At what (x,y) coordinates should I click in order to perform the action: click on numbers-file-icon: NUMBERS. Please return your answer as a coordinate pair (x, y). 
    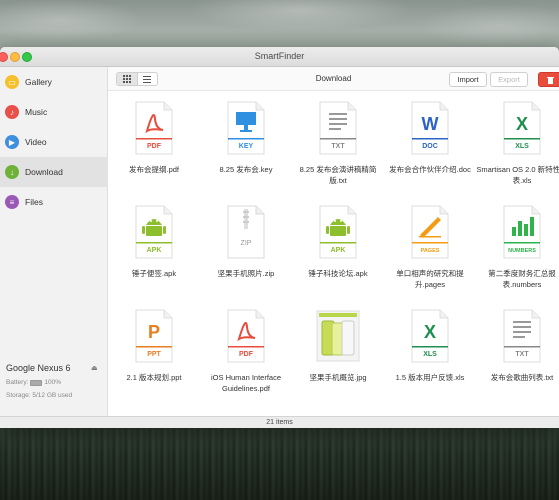
    Looking at the image, I should click on (522, 232).